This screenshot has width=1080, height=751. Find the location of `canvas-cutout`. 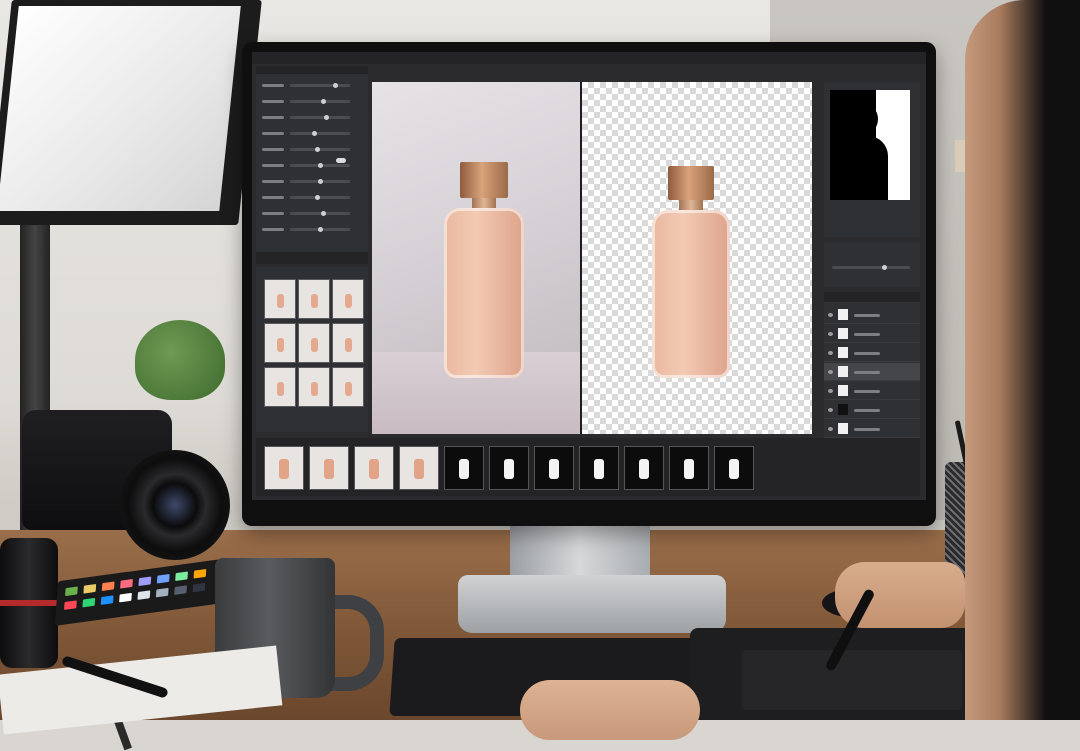

canvas-cutout is located at coordinates (697, 258).